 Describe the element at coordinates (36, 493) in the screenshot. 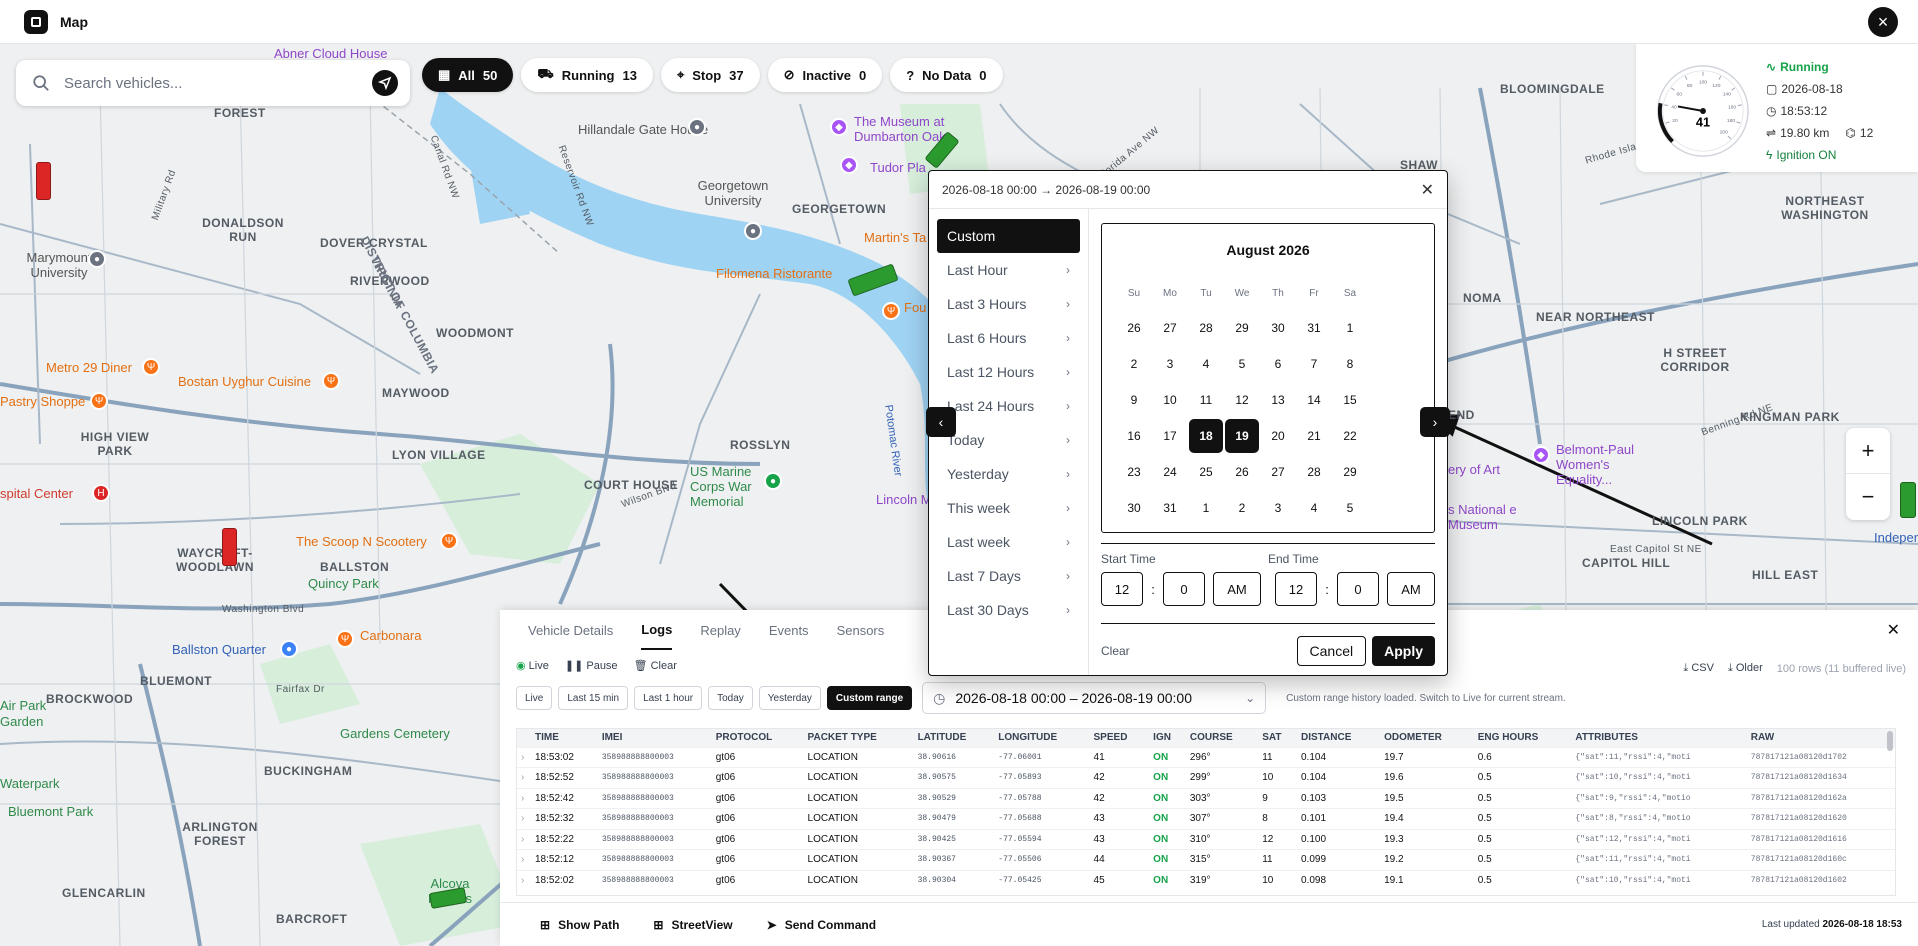

I see `poi-label: spital Center` at that location.